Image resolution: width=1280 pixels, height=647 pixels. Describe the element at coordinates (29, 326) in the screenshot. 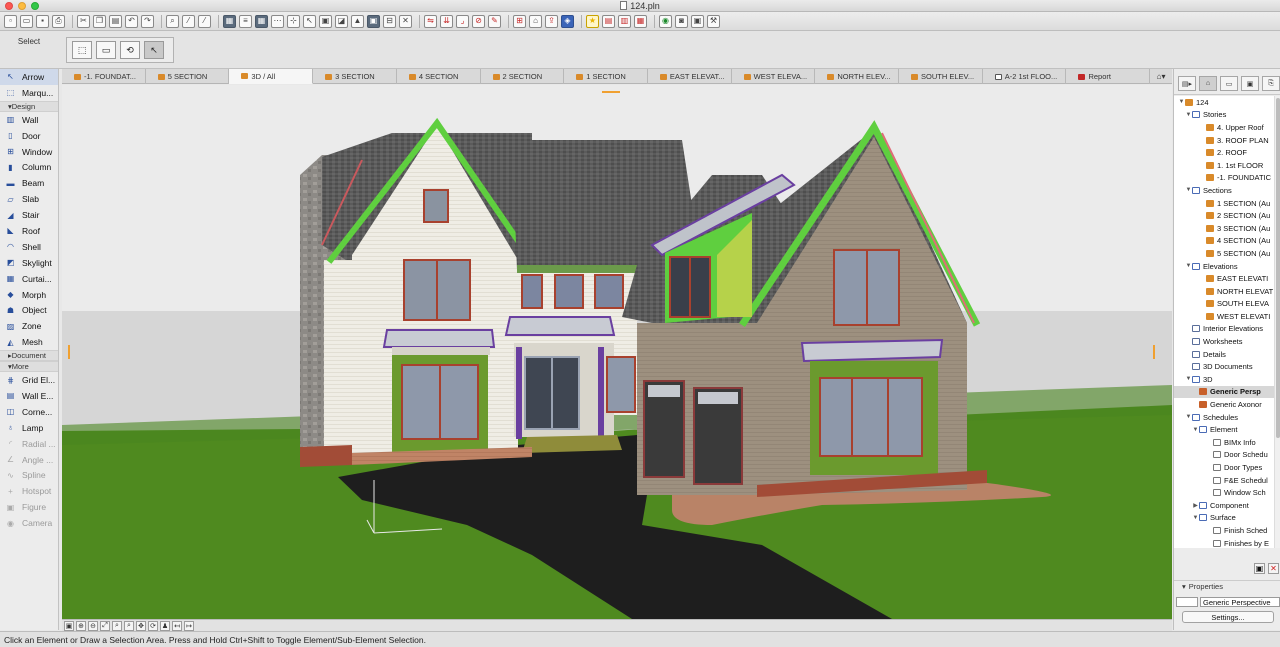

I see `tool-zone: ▨ Zone` at that location.